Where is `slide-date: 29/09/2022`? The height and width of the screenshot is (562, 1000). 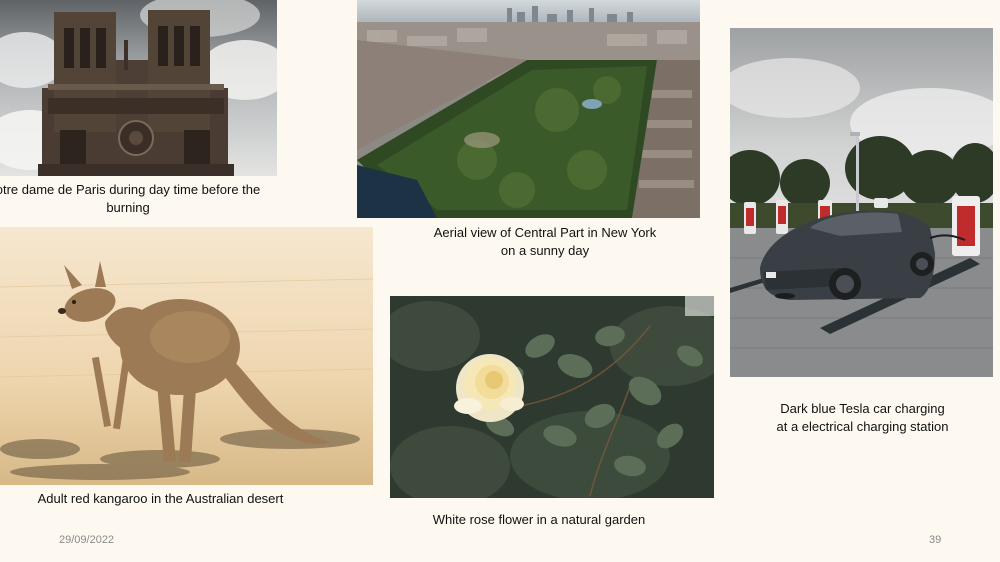
slide-date: 29/09/2022 is located at coordinates (87, 540).